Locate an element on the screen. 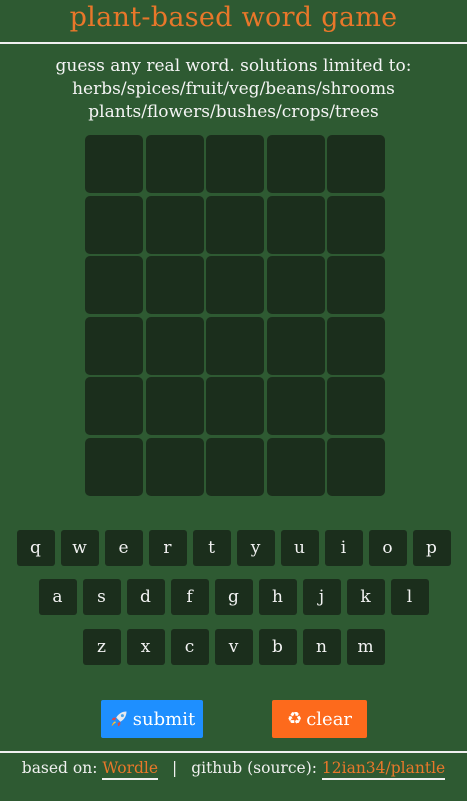  key-q: q is located at coordinates (35, 548).